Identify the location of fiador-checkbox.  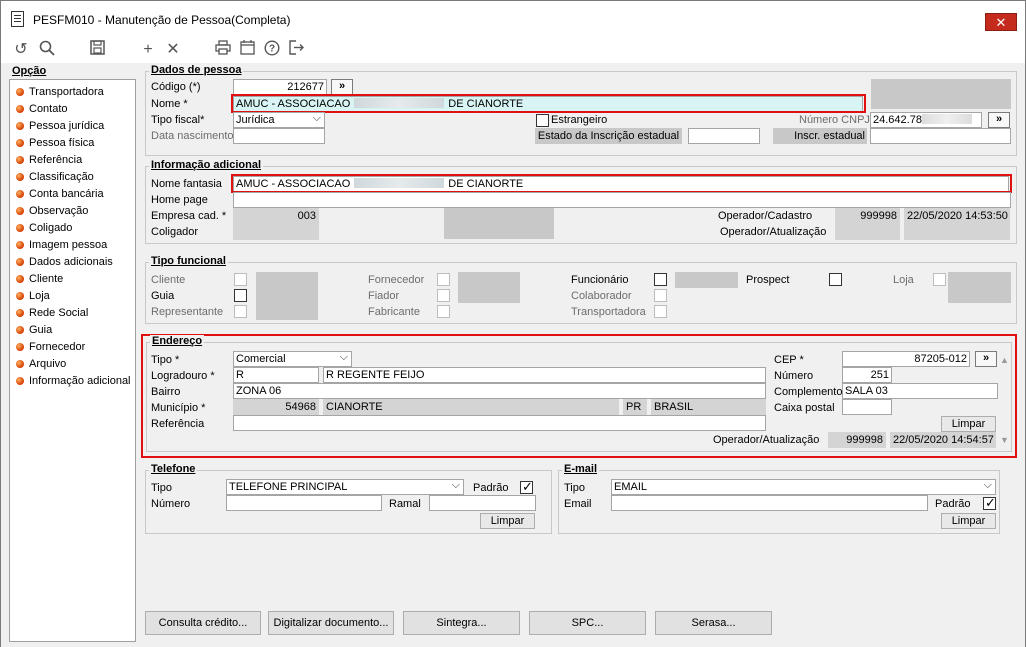
(443, 295).